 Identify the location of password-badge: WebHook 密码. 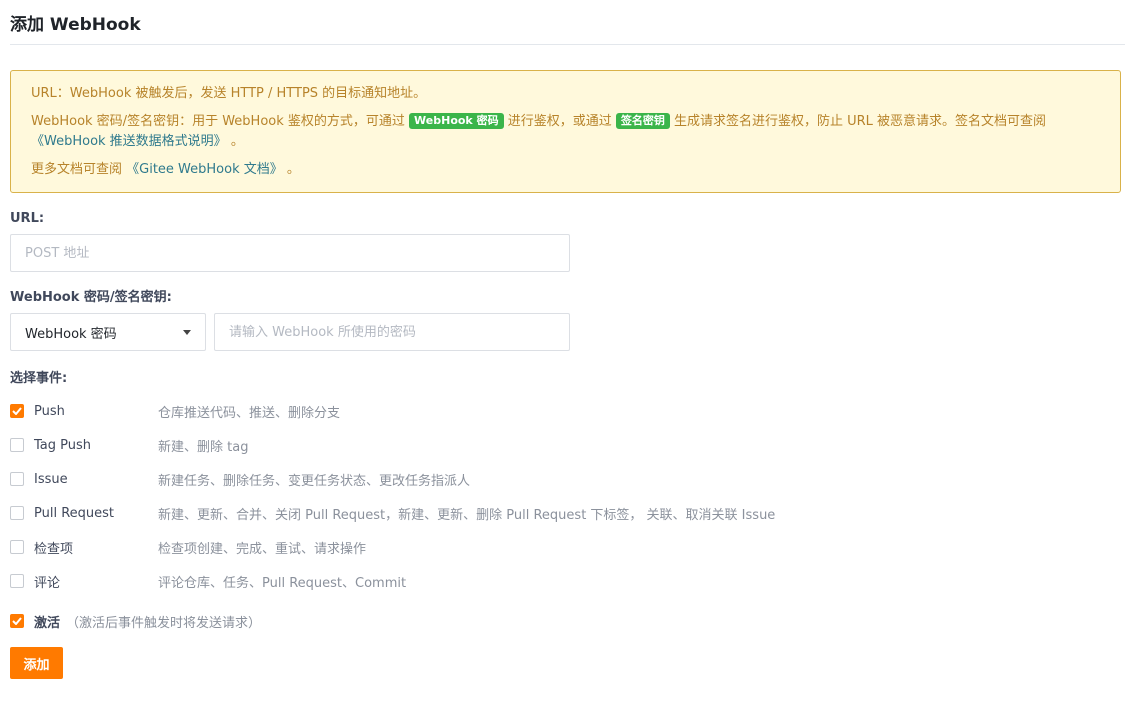
(456, 121).